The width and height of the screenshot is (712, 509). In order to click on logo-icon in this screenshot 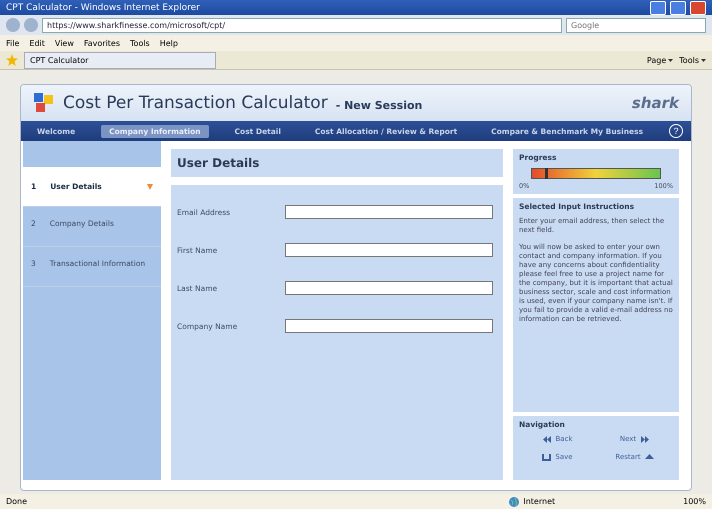, I will do `click(44, 103)`.